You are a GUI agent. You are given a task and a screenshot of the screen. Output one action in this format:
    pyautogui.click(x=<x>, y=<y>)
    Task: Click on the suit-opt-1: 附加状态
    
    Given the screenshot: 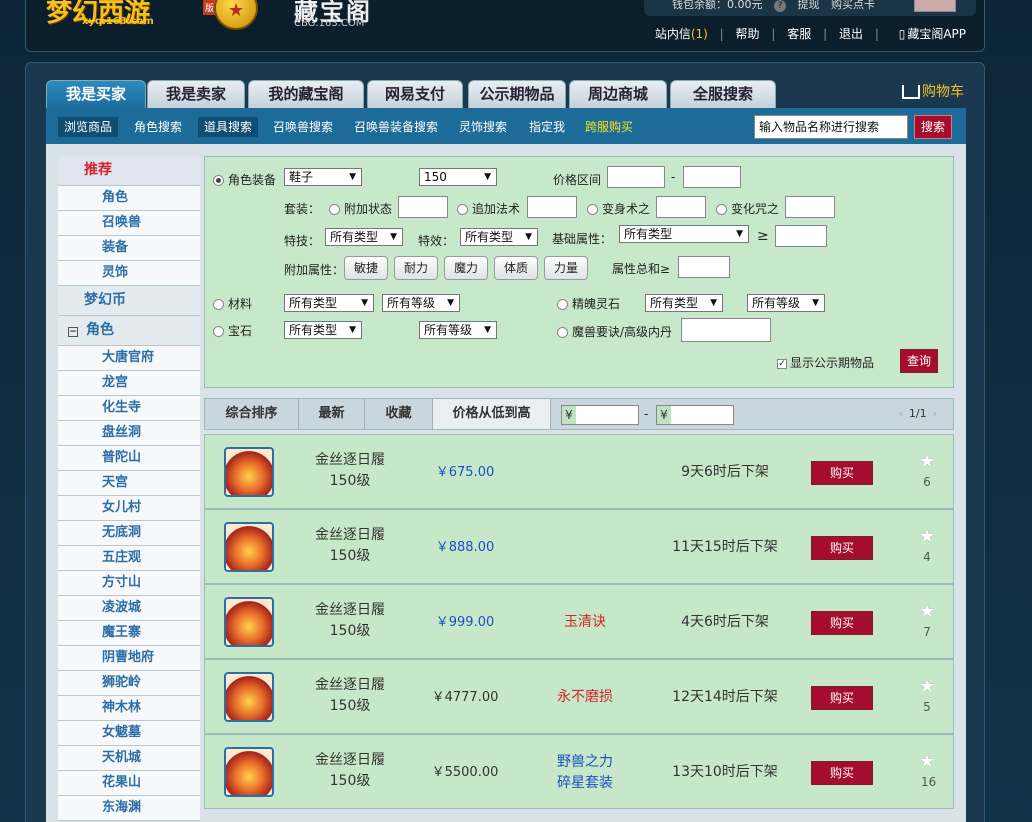 What is the action you would take?
    pyautogui.click(x=360, y=208)
    